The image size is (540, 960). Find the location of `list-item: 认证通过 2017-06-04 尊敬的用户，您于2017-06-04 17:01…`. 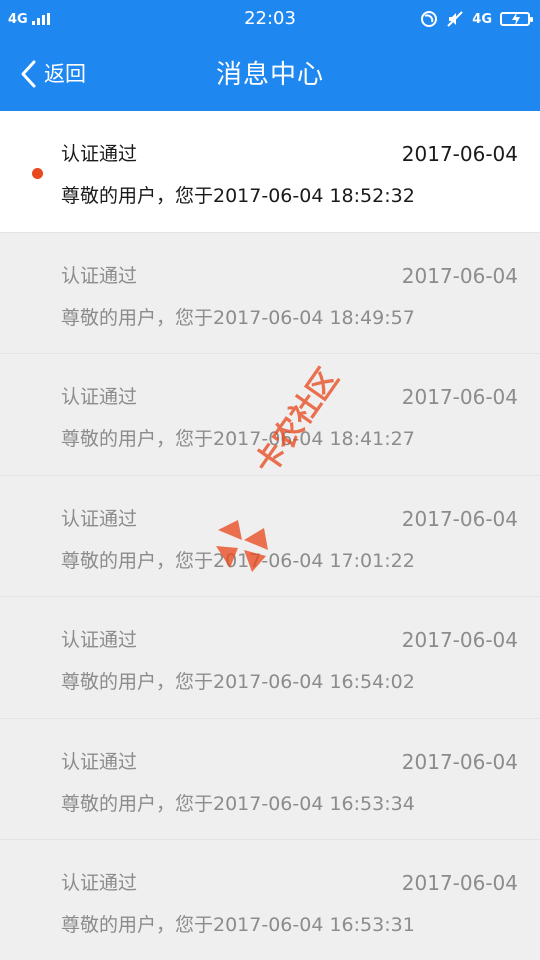

list-item: 认证通过 2017-06-04 尊敬的用户，您于2017-06-04 17:01… is located at coordinates (270, 536).